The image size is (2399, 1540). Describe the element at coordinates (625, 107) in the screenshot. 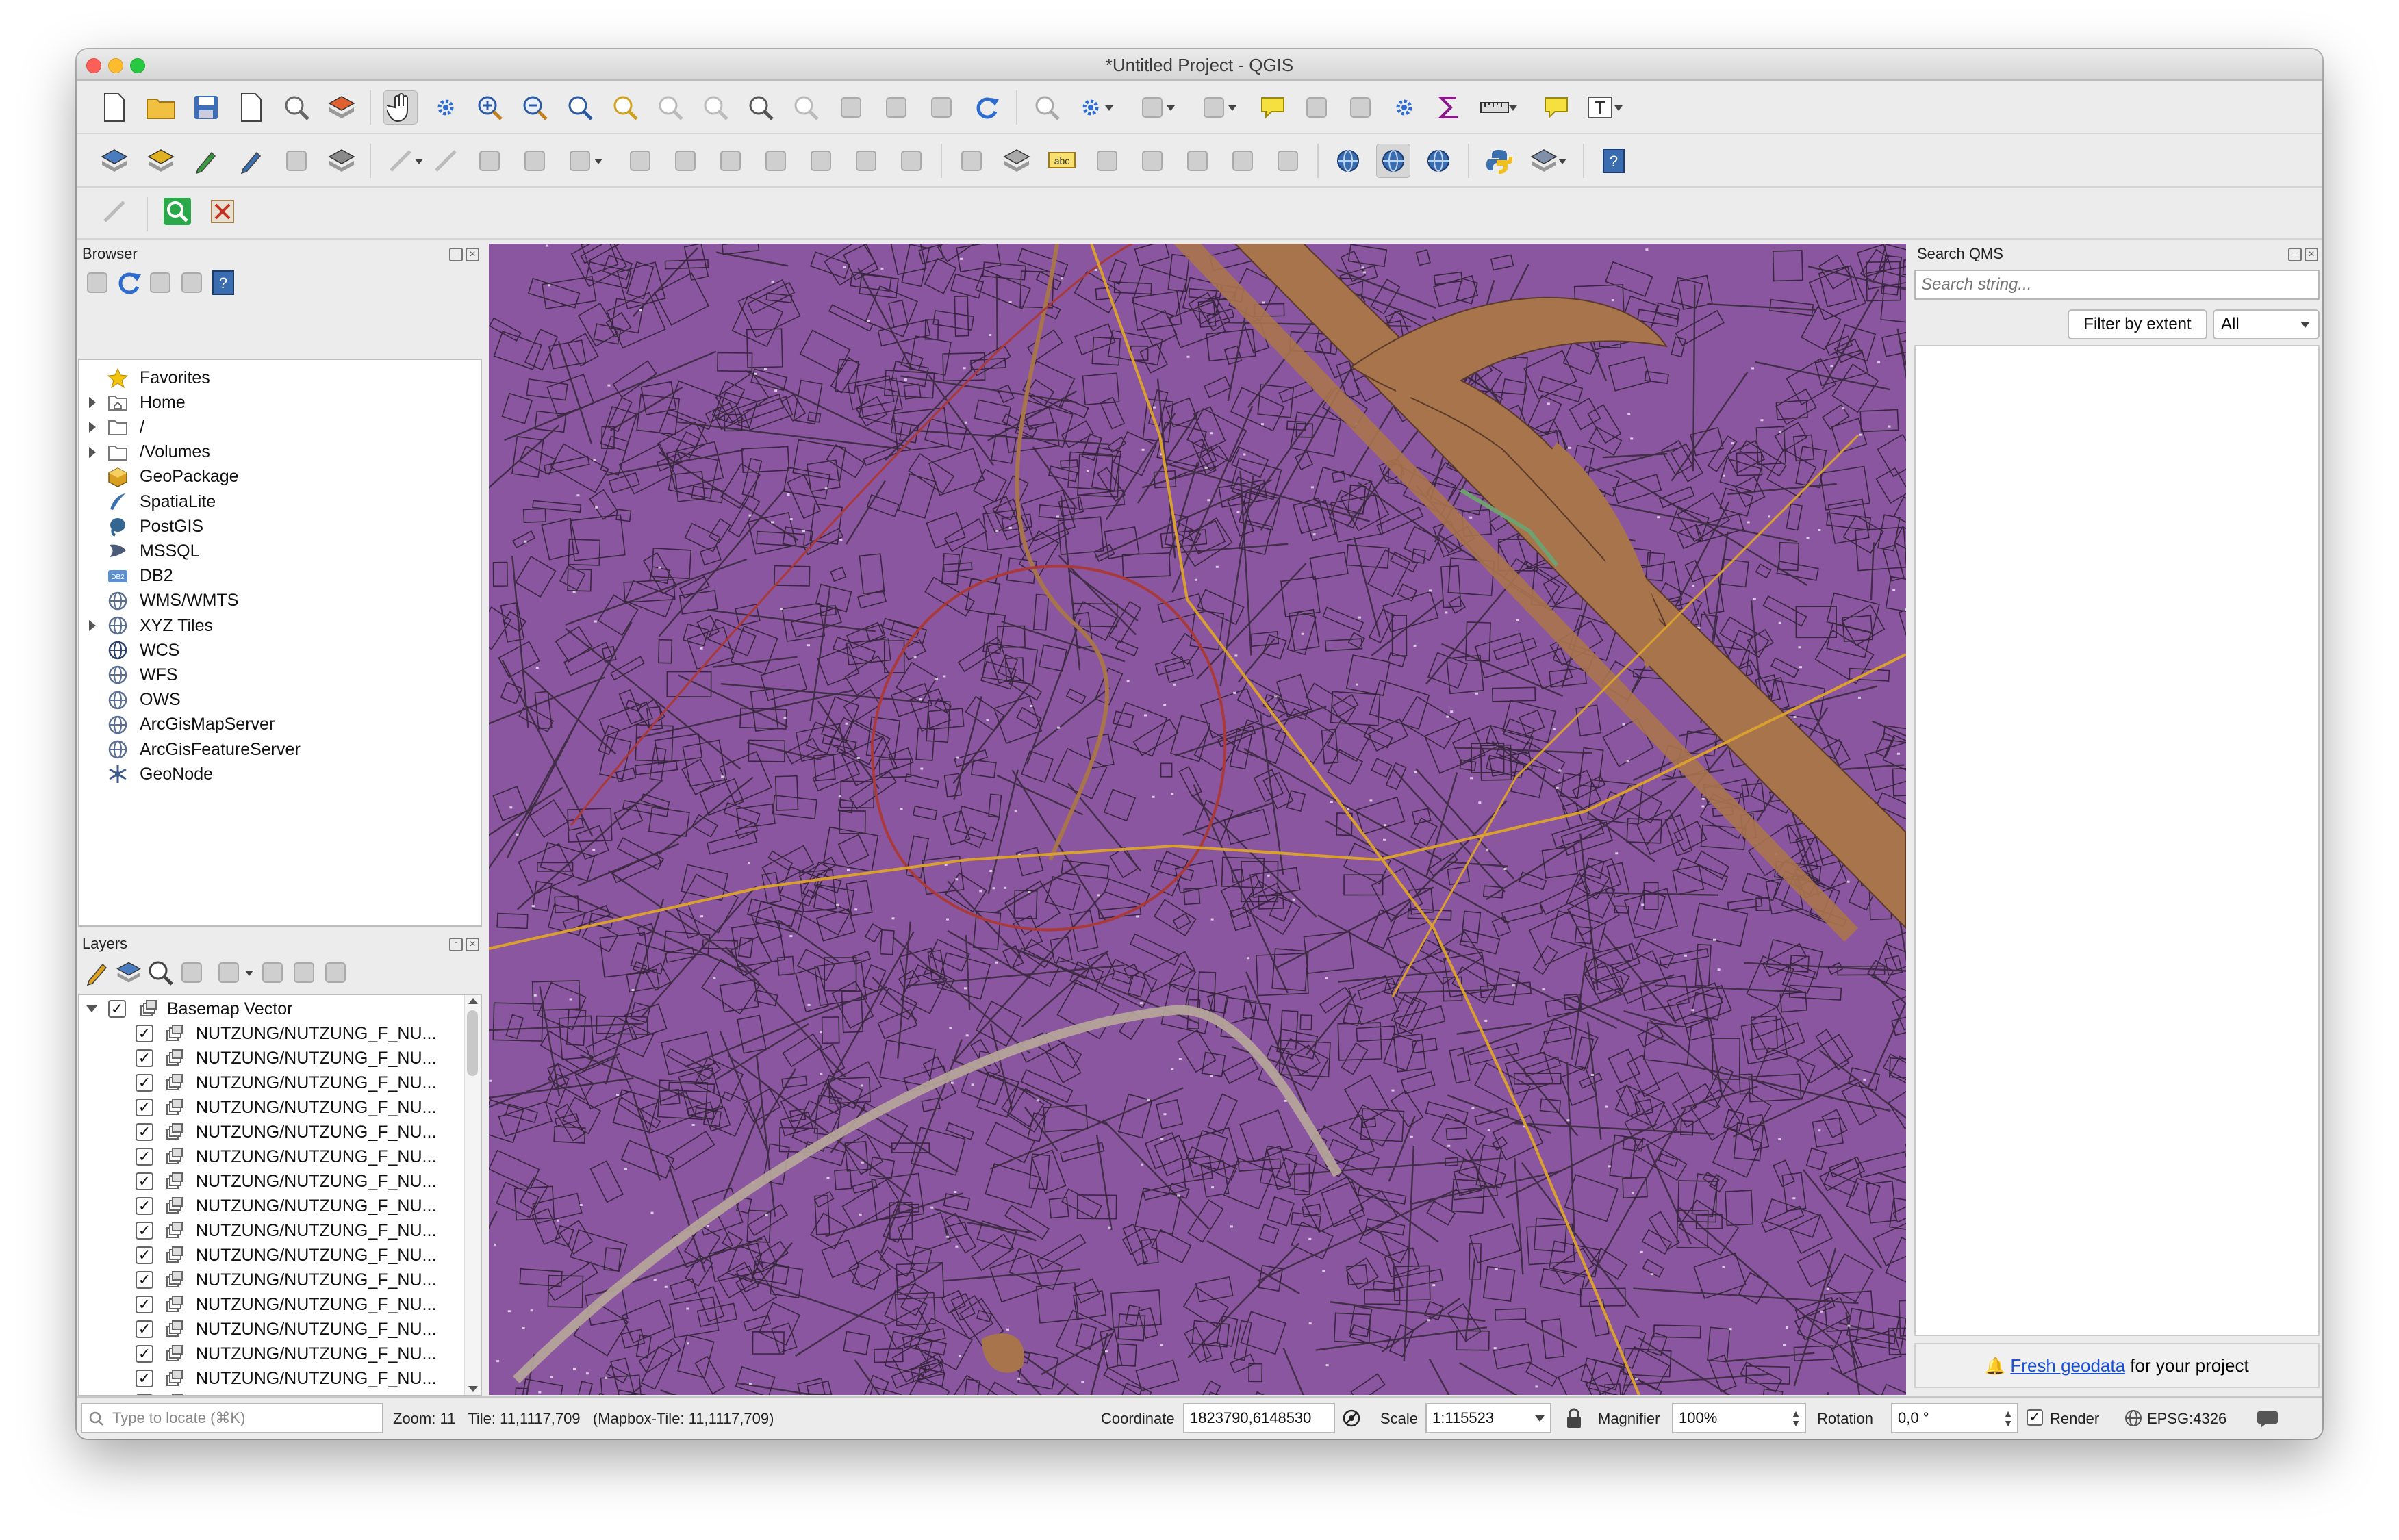

I see `zoom-to-selection-button` at that location.